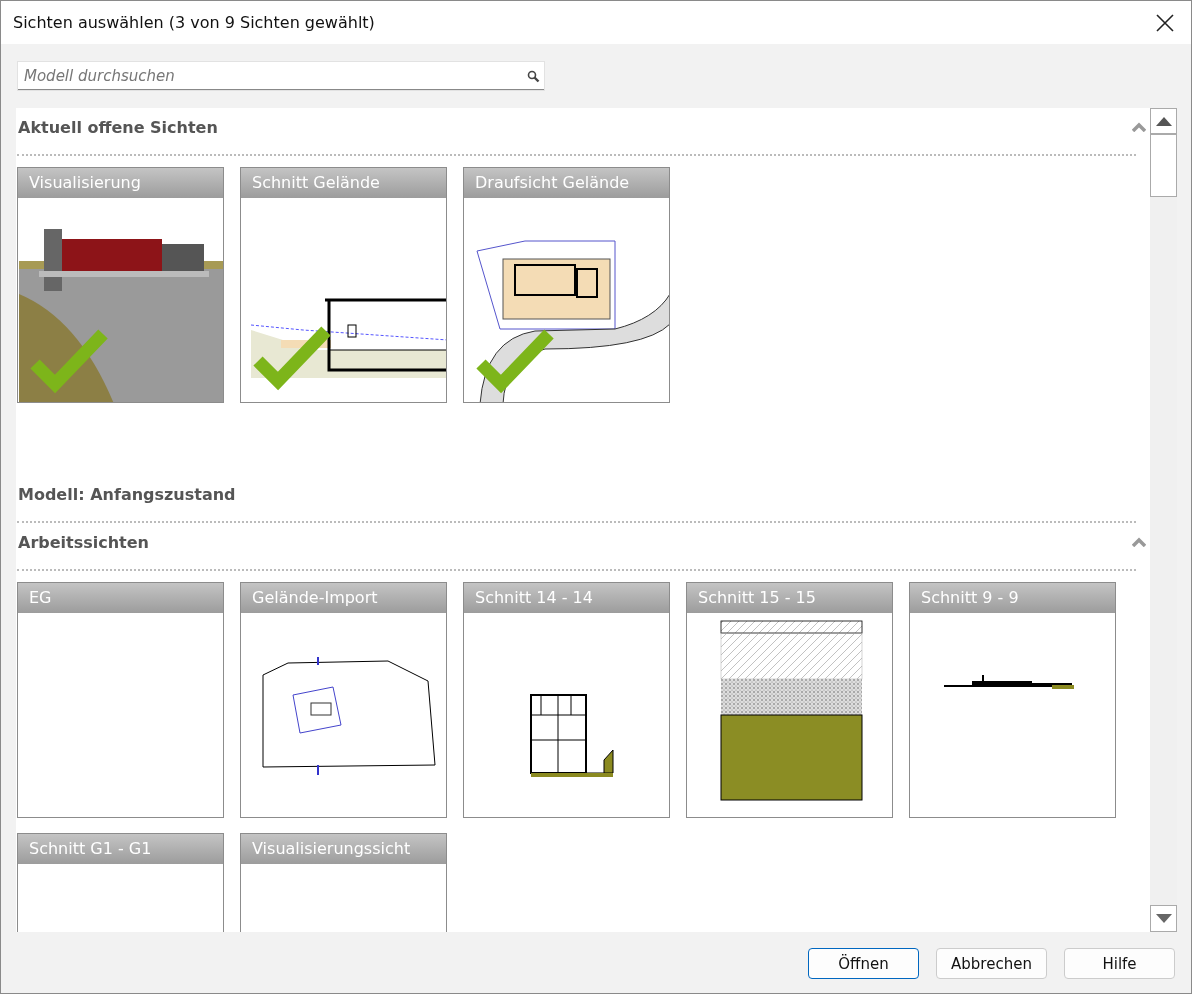 This screenshot has width=1192, height=994. I want to click on search-icon, so click(533, 76).